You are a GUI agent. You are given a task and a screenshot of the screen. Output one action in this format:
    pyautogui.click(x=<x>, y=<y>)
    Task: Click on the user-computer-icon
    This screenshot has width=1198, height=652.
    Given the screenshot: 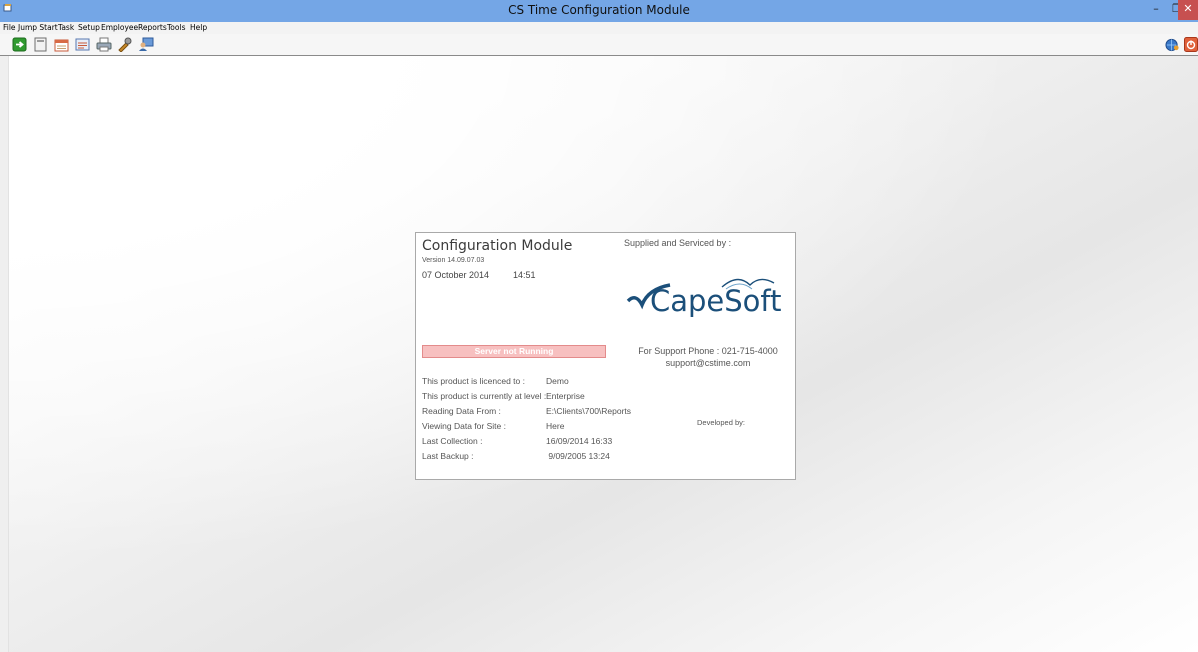 What is the action you would take?
    pyautogui.click(x=146, y=44)
    